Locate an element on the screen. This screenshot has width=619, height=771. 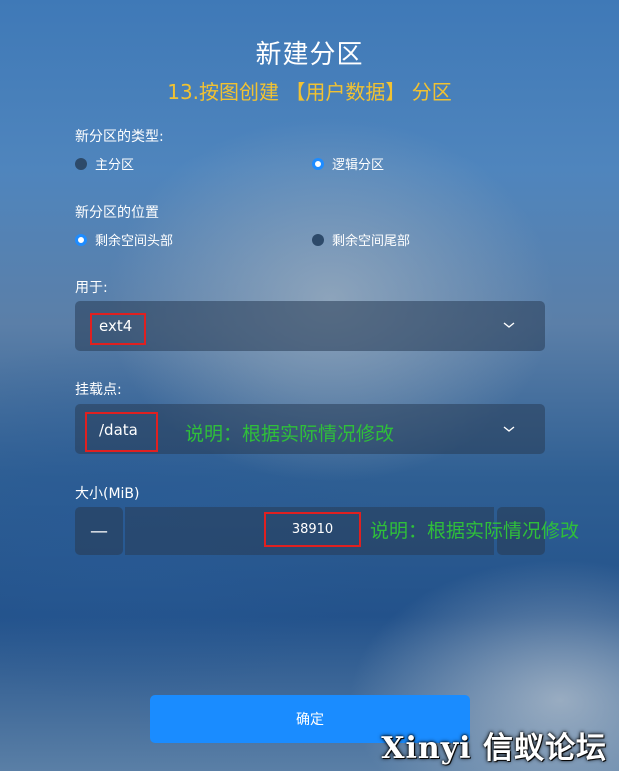
usage-label: 用于: is located at coordinates (91, 288).